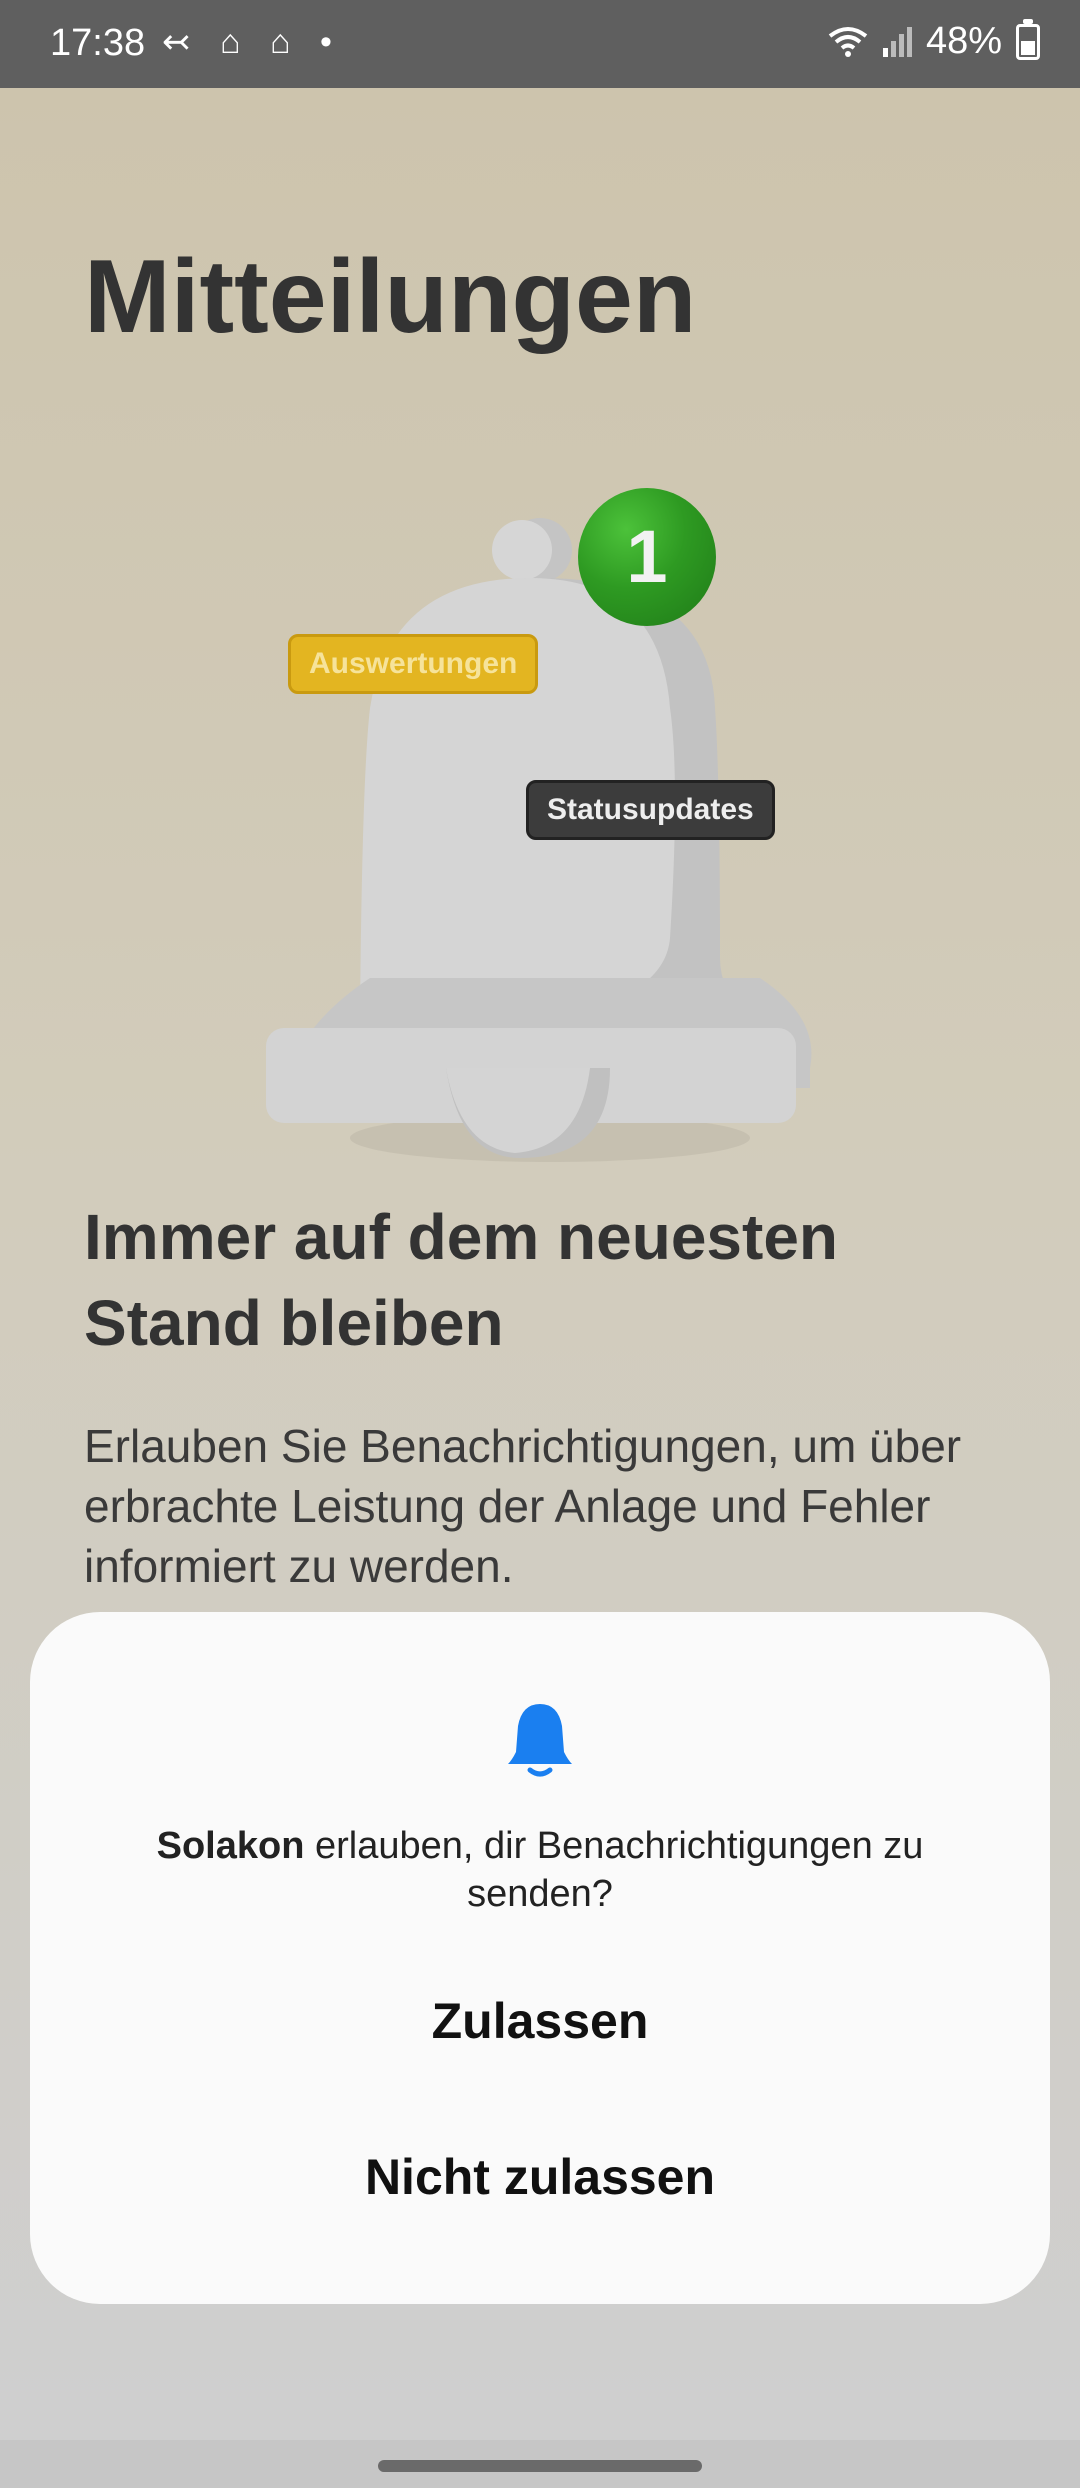 This screenshot has width=1080, height=2488. I want to click on status-bar: 17:38 ↢ ⌂ ⌂ • 48%, so click(540, 44).